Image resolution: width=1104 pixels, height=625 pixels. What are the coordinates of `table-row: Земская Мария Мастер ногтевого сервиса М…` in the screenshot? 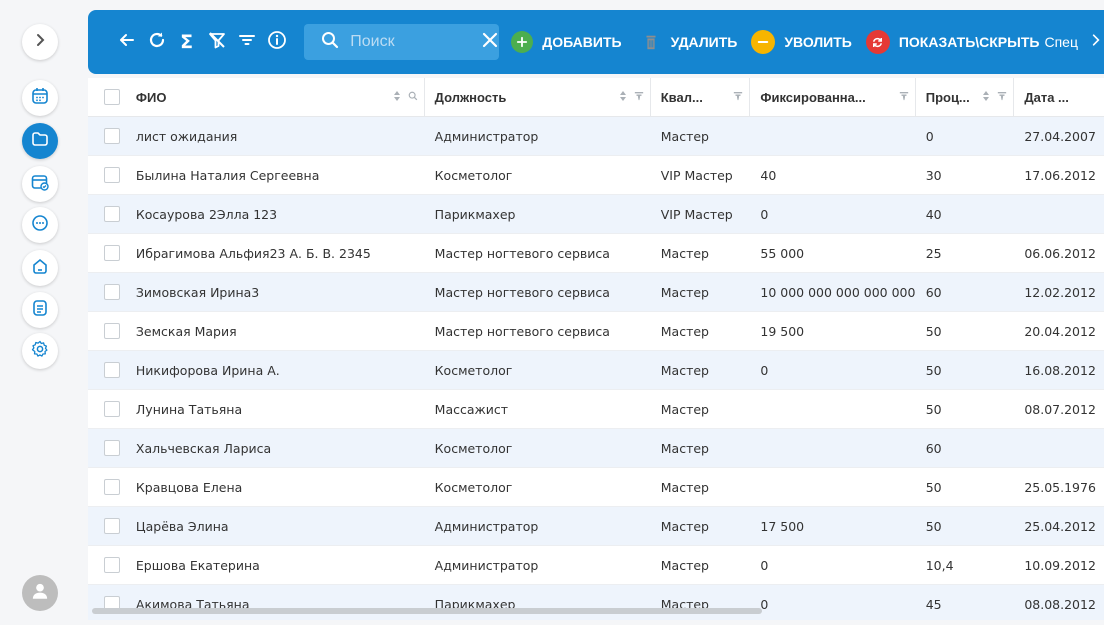 It's located at (596, 331).